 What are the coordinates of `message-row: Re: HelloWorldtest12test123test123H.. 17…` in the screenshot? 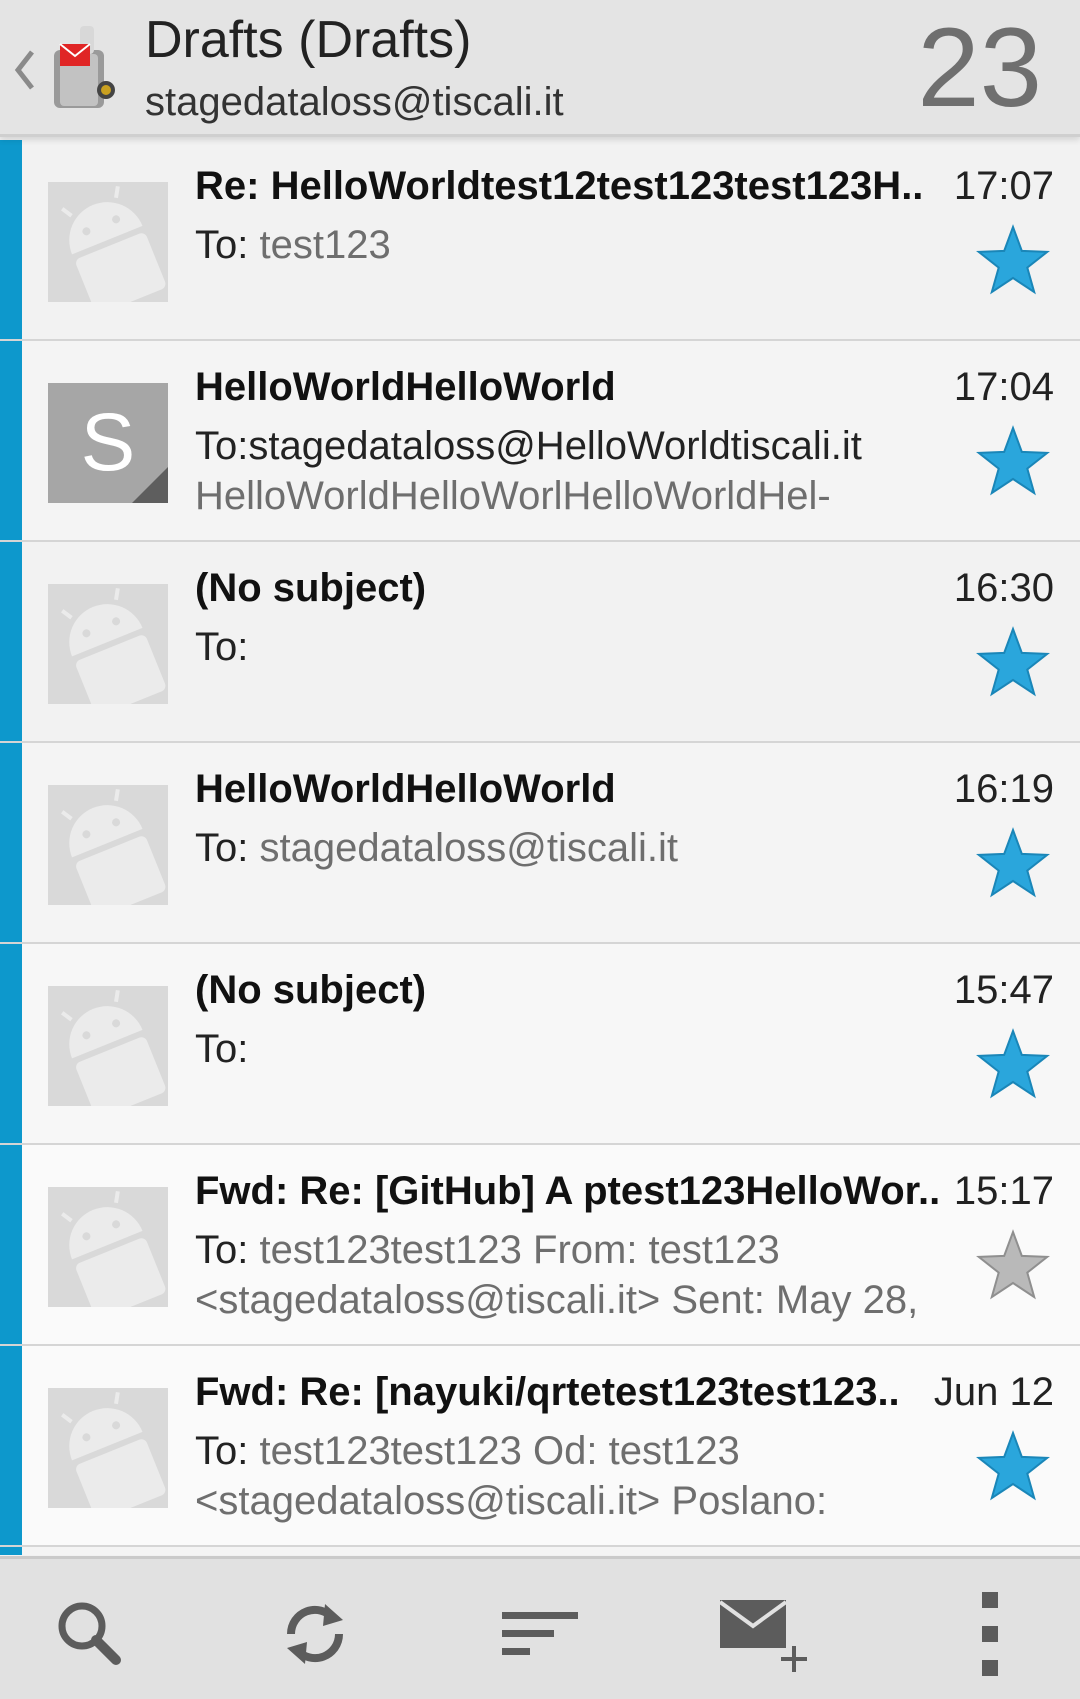 It's located at (540, 240).